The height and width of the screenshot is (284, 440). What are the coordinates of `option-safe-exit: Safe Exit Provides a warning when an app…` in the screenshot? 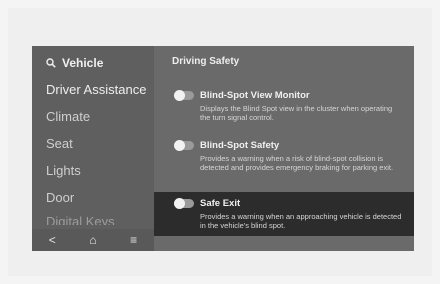 It's located at (284, 214).